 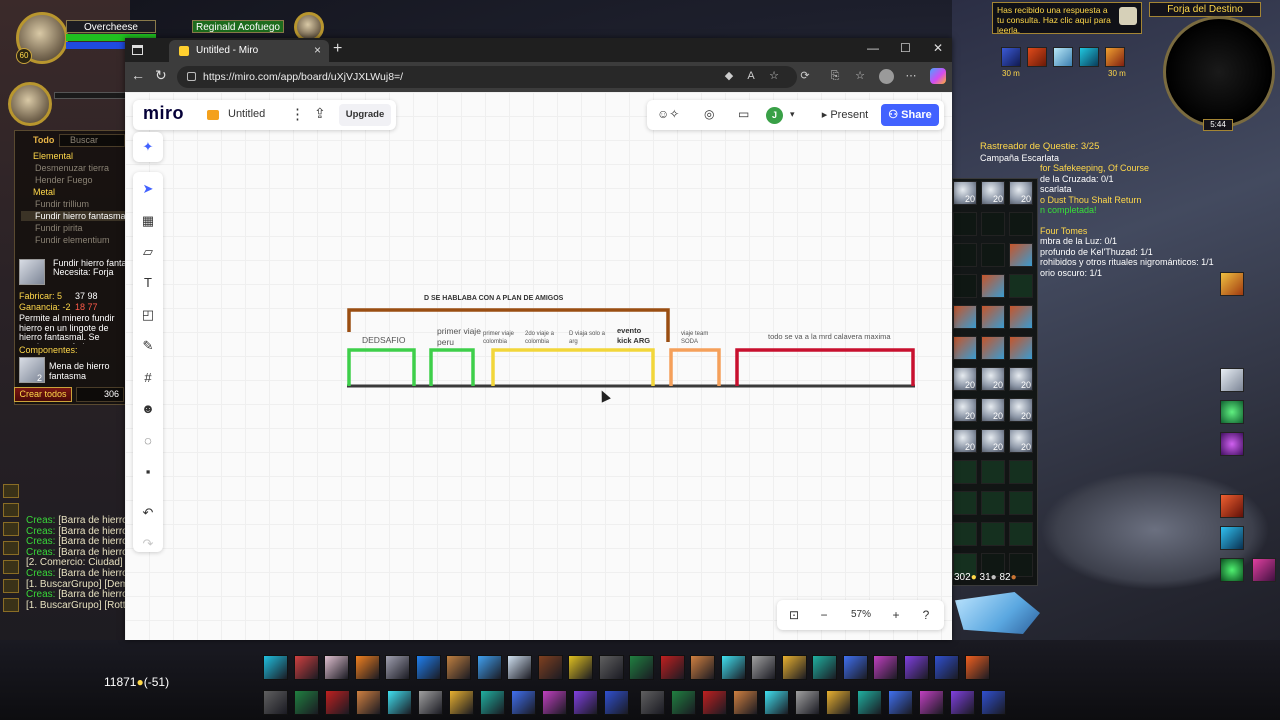 What do you see at coordinates (337, 49) in the screenshot?
I see `new-tab-icon: +` at bounding box center [337, 49].